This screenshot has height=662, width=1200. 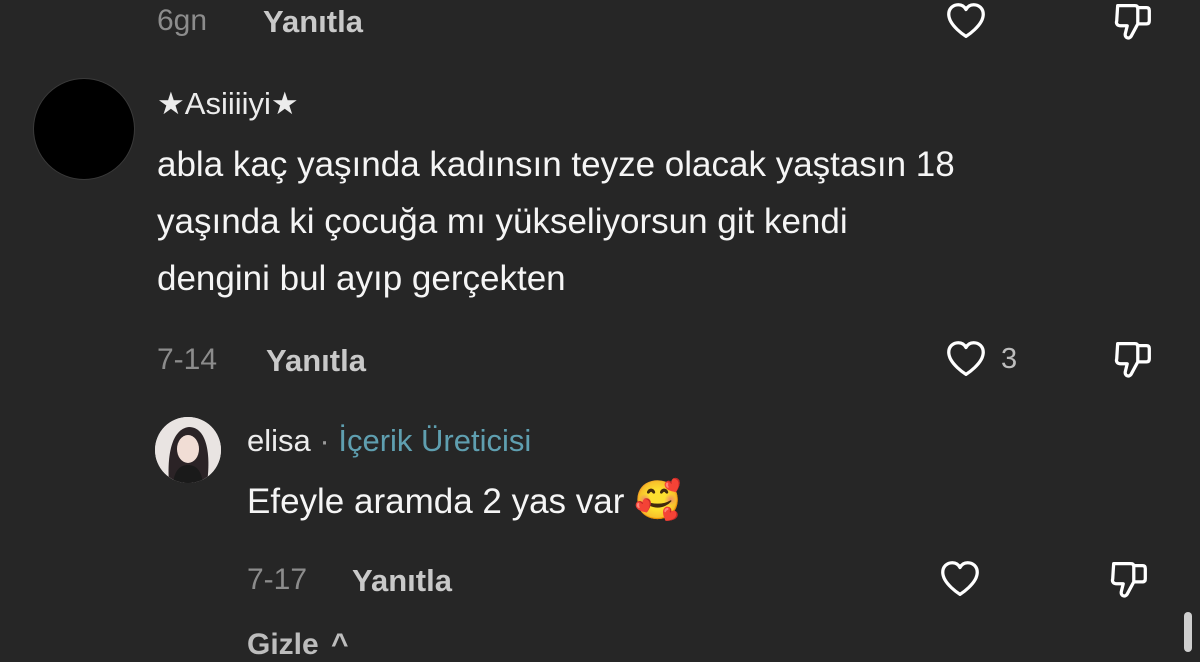 What do you see at coordinates (228, 104) in the screenshot?
I see `comment-username: ★Asiiiiyi★` at bounding box center [228, 104].